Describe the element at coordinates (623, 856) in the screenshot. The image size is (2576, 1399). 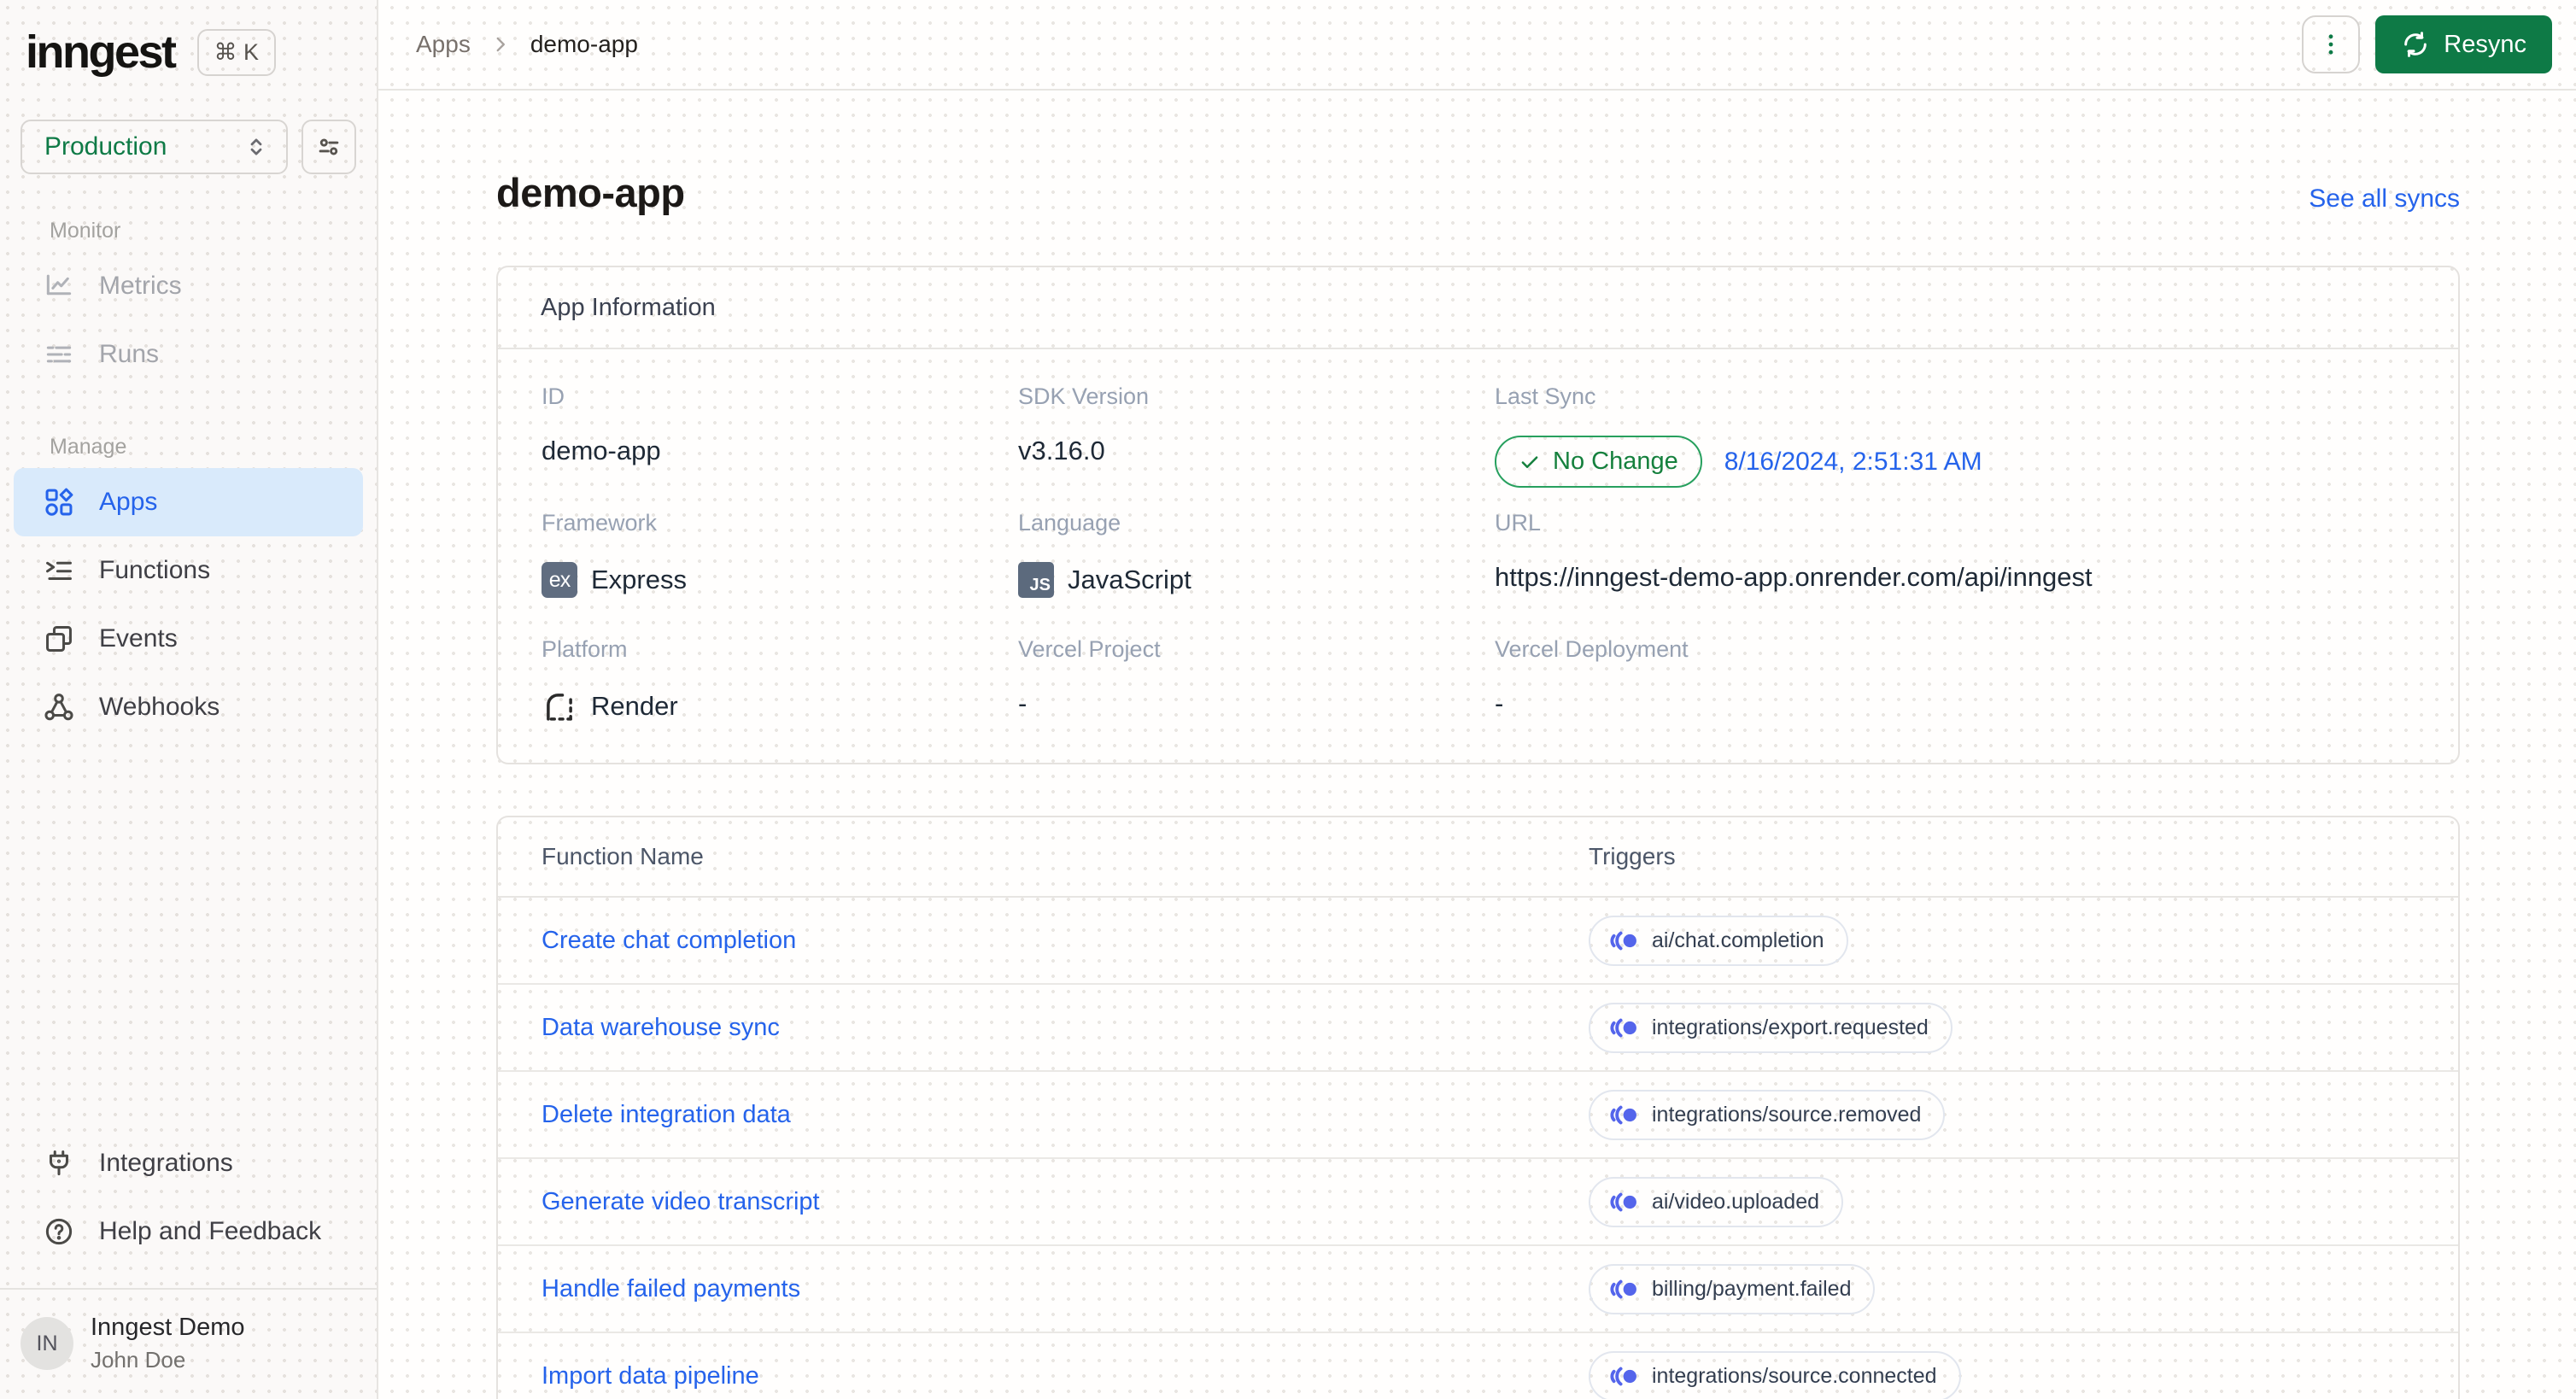
I see `column-header-function-name: Function Name` at that location.